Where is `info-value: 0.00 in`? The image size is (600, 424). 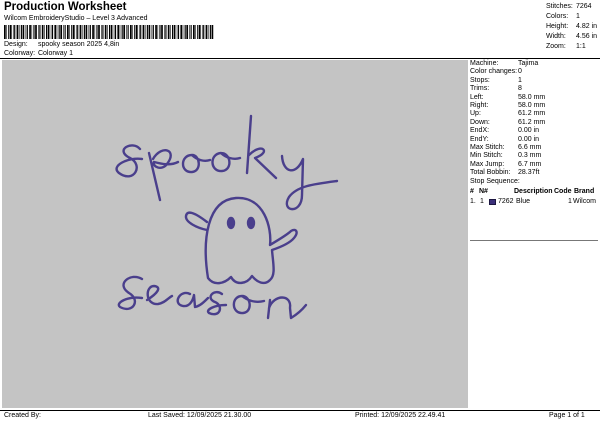
info-value: 0.00 in is located at coordinates (529, 139).